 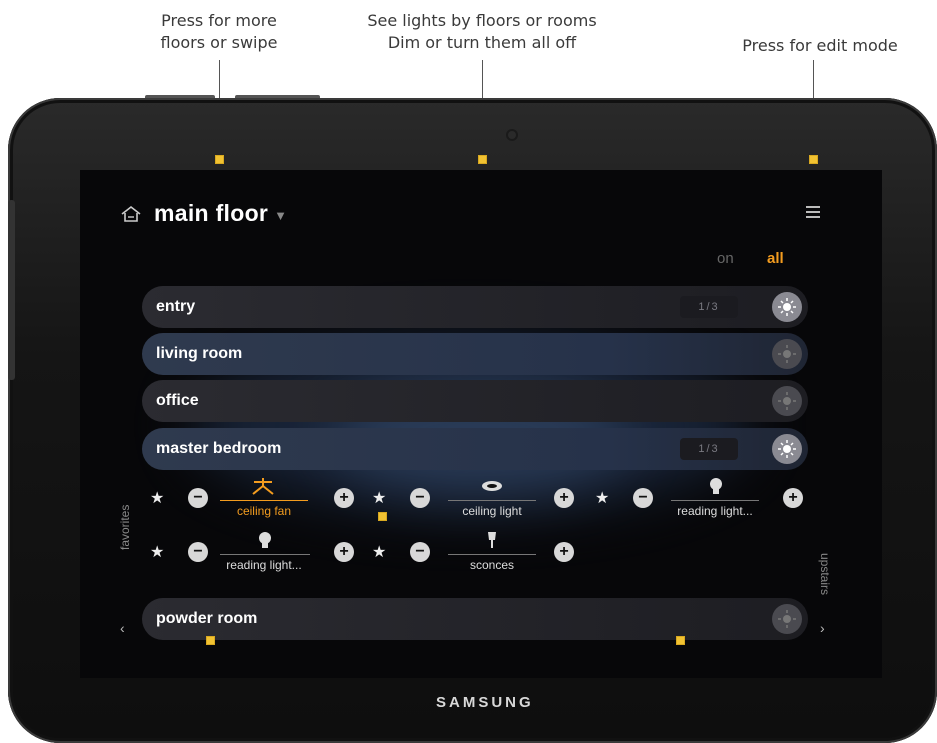 I want to click on filter-on: on, so click(x=725, y=258).